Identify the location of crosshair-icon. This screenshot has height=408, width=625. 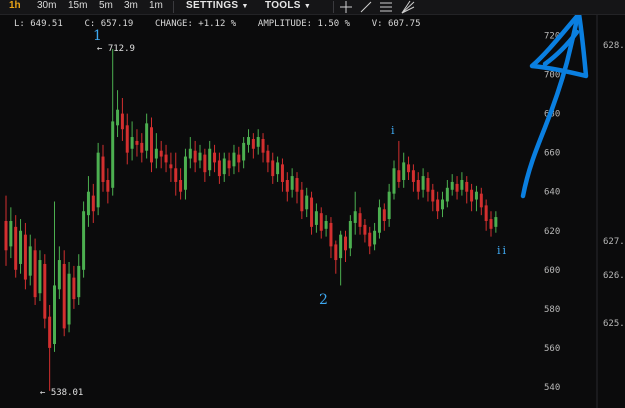
(346, 7).